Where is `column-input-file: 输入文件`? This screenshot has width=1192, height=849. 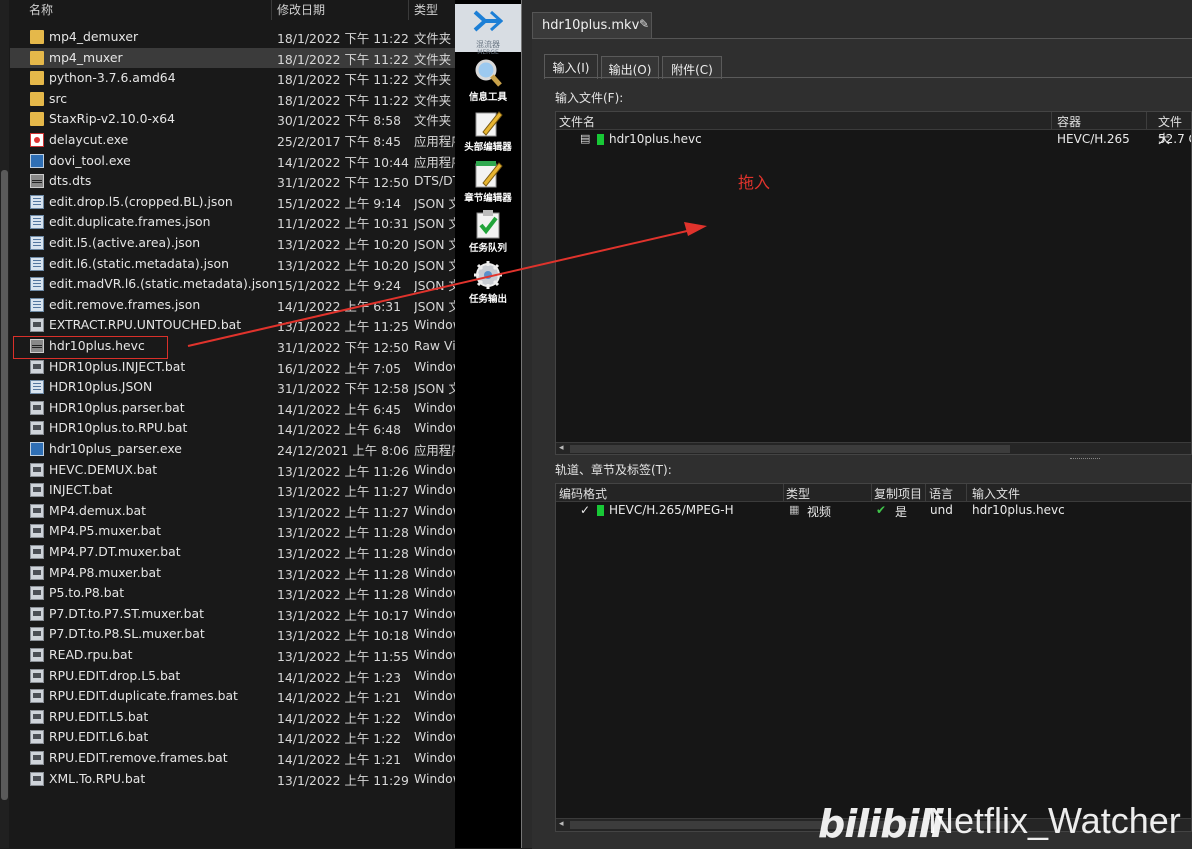
column-input-file: 输入文件 is located at coordinates (996, 493).